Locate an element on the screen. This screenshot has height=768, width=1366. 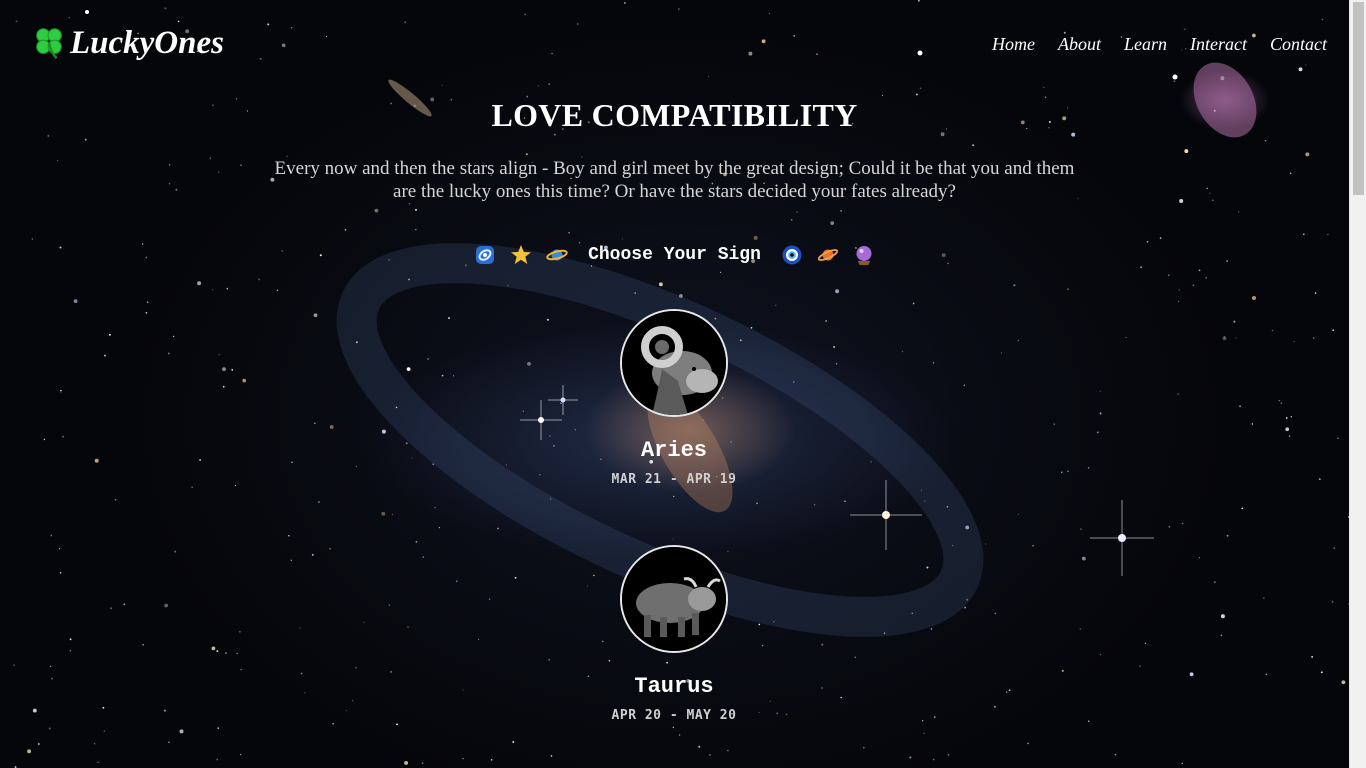
sign-dates: APR 20 - MAY 20 is located at coordinates (674, 715).